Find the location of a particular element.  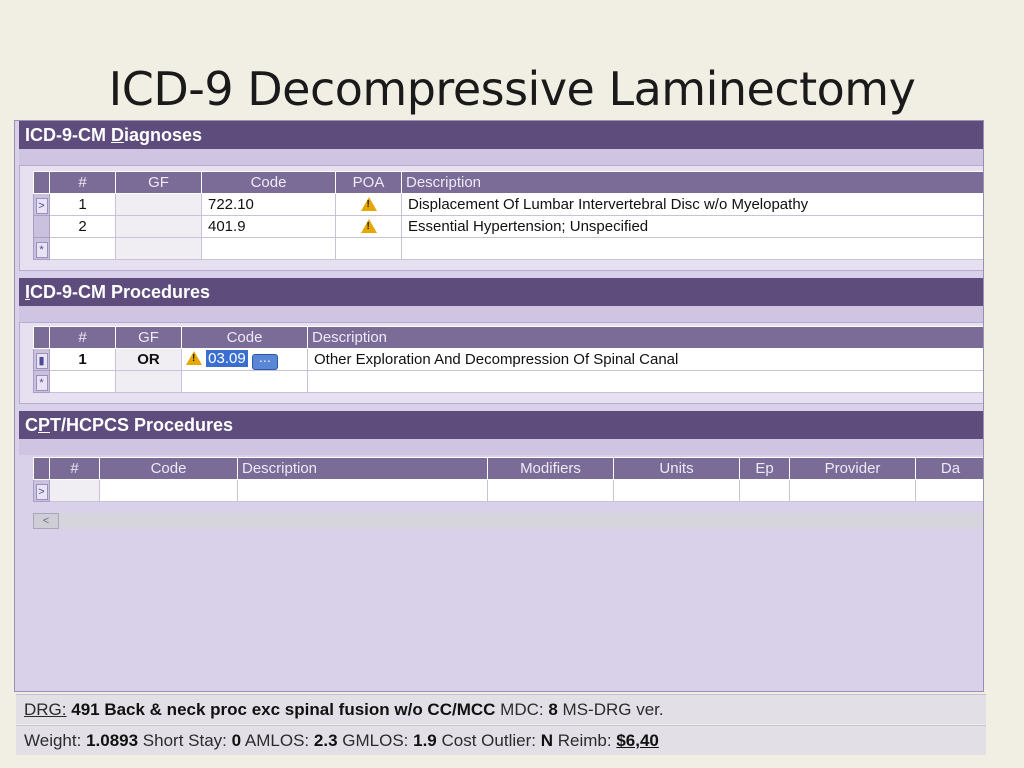

amlos-value: 2.3 is located at coordinates (325, 740).